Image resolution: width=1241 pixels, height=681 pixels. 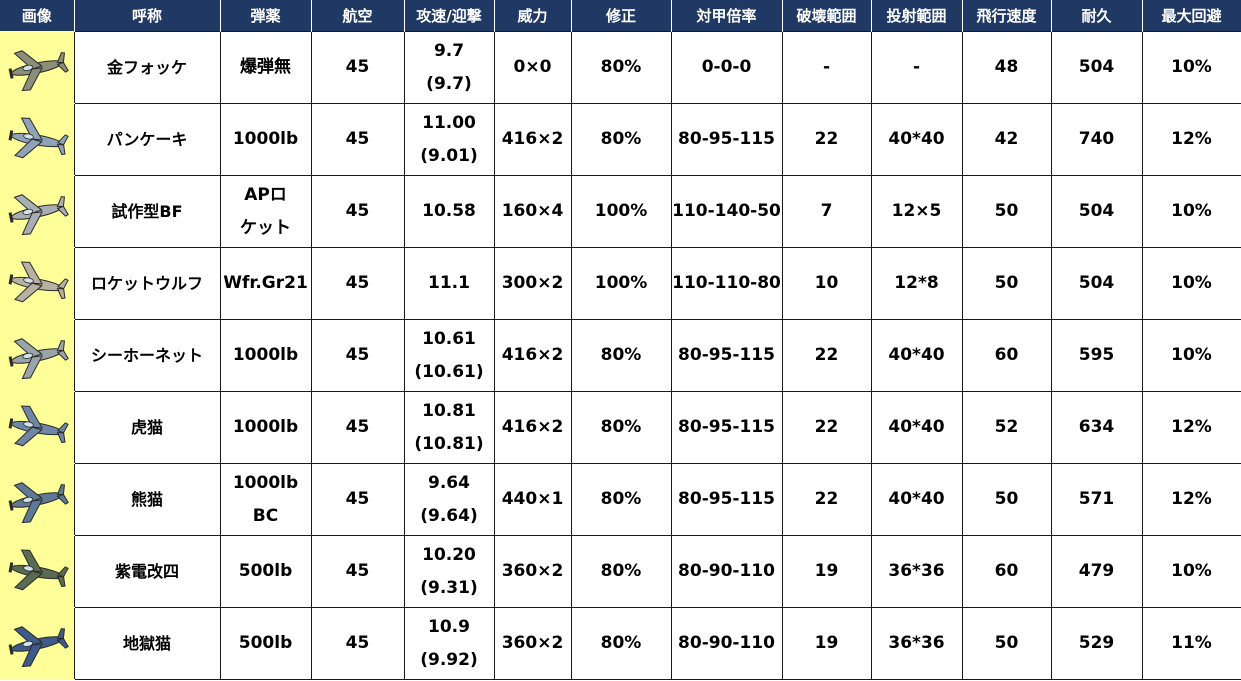 What do you see at coordinates (826, 67) in the screenshot?
I see `destroy-range-cell: -` at bounding box center [826, 67].